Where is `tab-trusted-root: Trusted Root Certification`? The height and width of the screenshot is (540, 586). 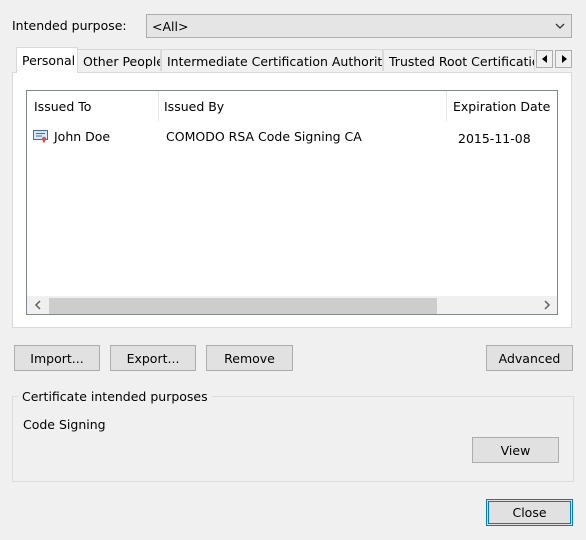 tab-trusted-root: Trusted Root Certification is located at coordinates (459, 60).